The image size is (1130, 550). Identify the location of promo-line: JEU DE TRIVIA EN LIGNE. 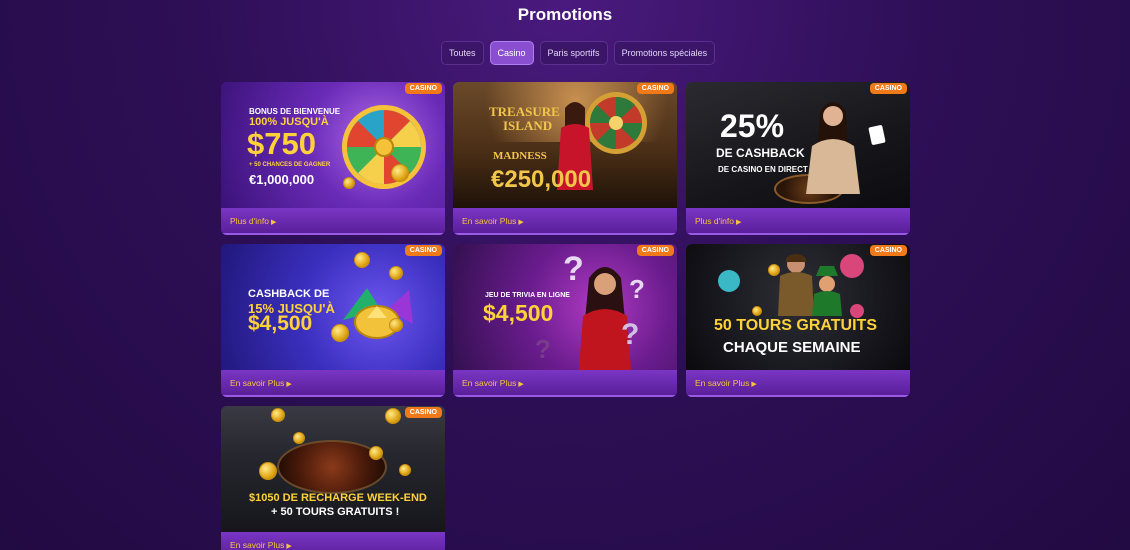
(527, 295).